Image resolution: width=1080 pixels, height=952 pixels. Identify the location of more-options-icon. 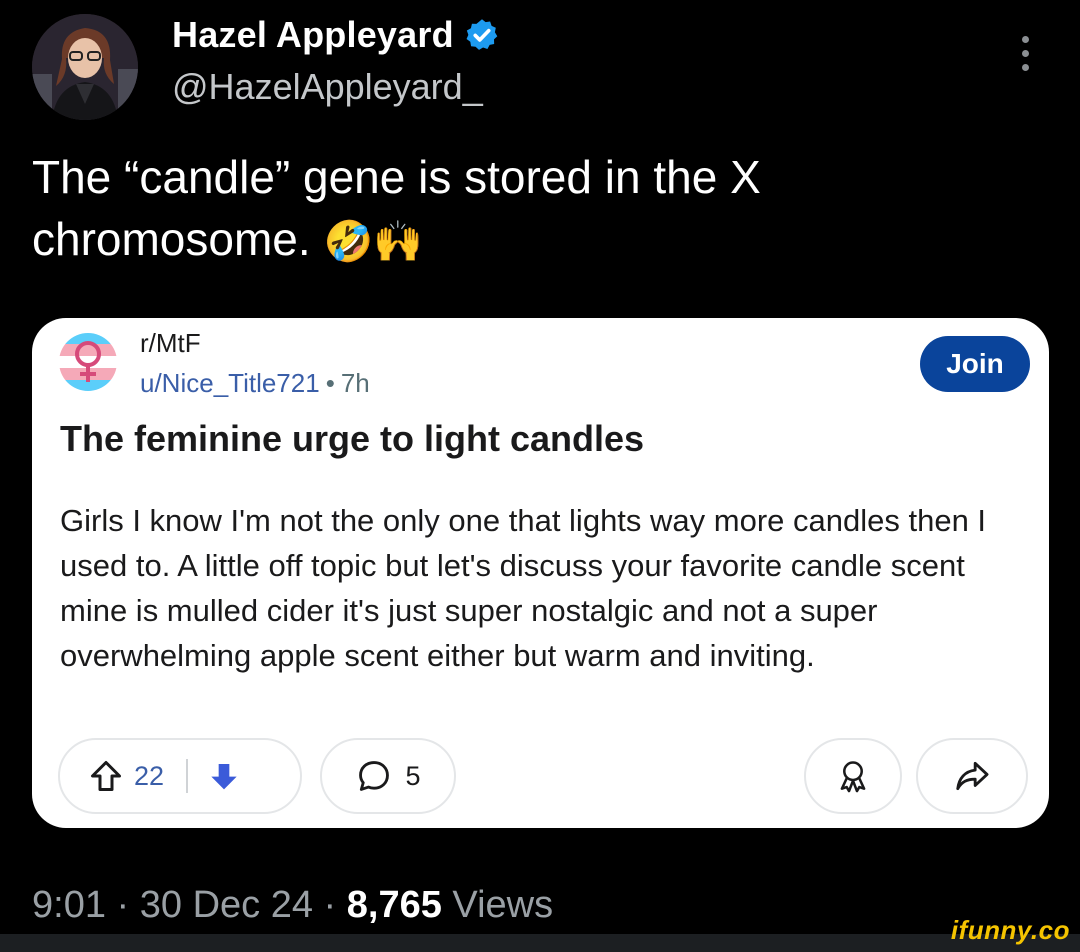
(1025, 56).